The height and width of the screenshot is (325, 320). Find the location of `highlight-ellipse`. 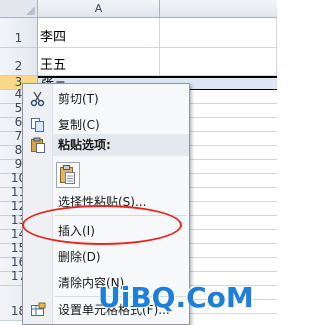

highlight-ellipse is located at coordinates (102, 225).